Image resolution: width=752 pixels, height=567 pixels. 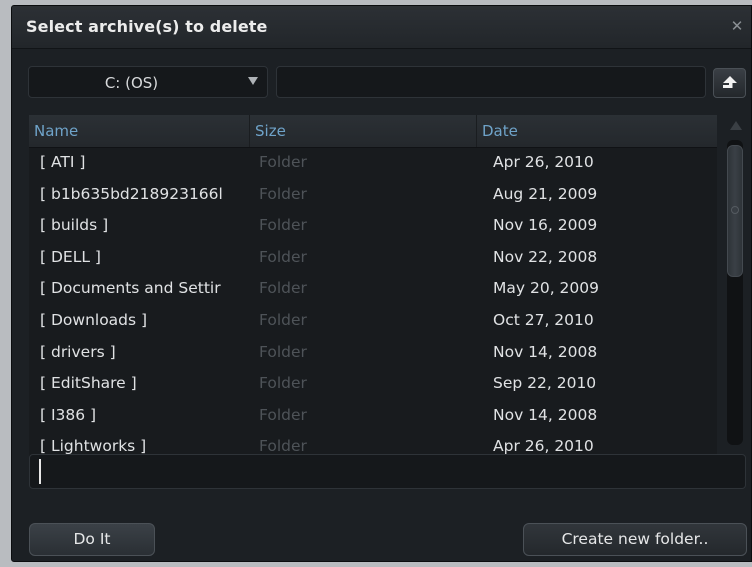 I want to click on column-header-name: Name, so click(x=139, y=131).